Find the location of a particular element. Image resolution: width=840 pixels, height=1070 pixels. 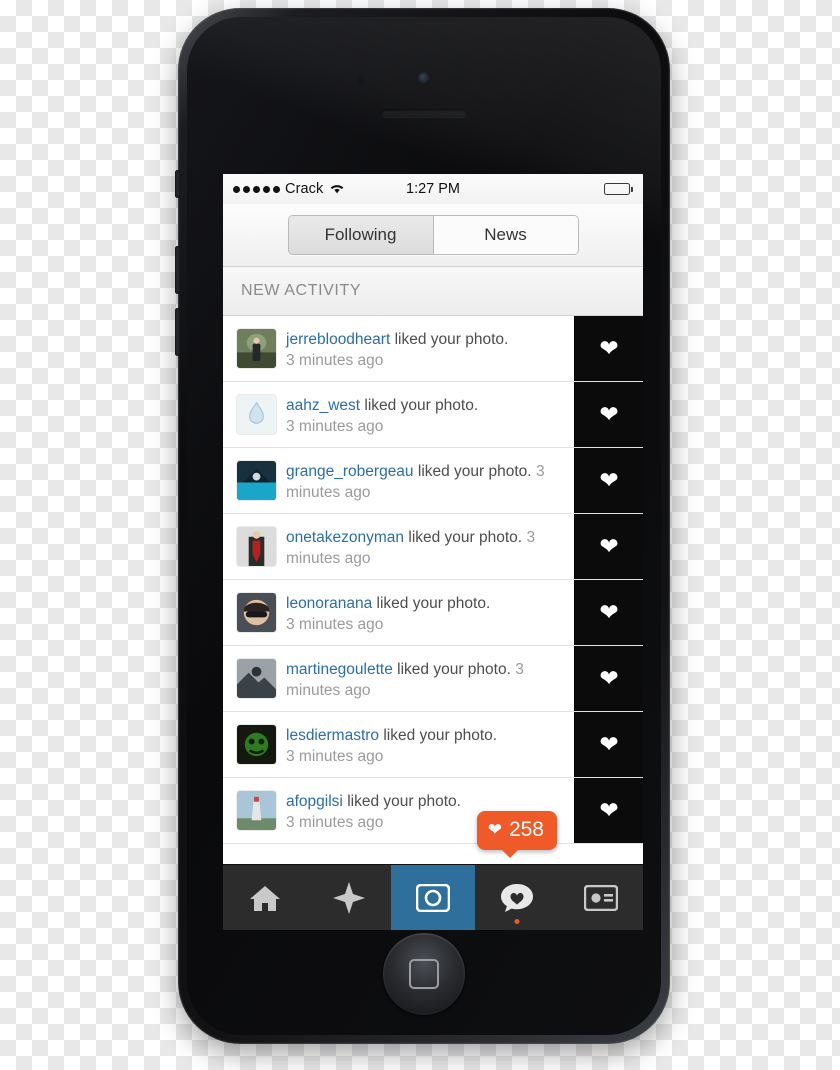

compass-icon is located at coordinates (349, 897).